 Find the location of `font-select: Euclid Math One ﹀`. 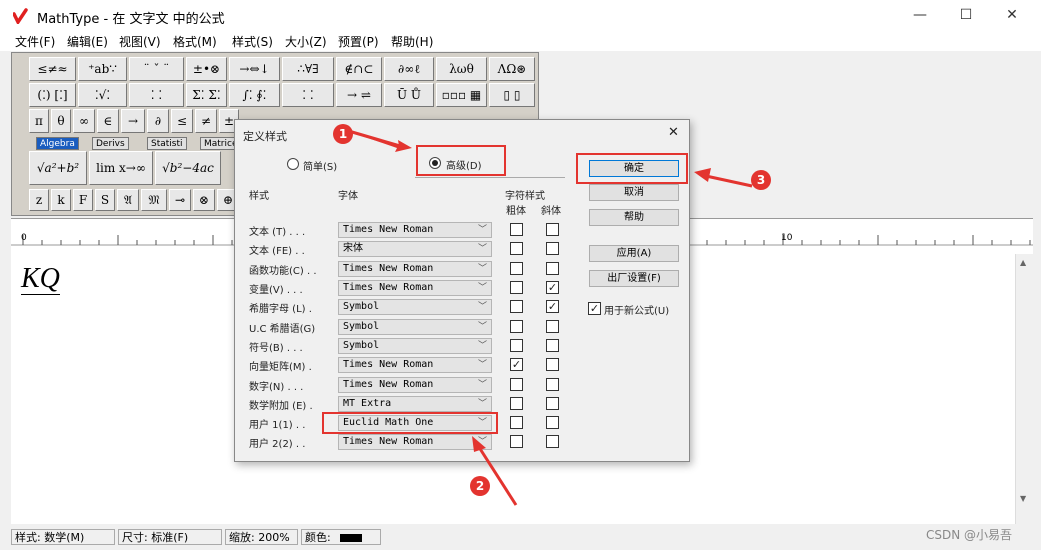

font-select: Euclid Math One ﹀ is located at coordinates (415, 423).